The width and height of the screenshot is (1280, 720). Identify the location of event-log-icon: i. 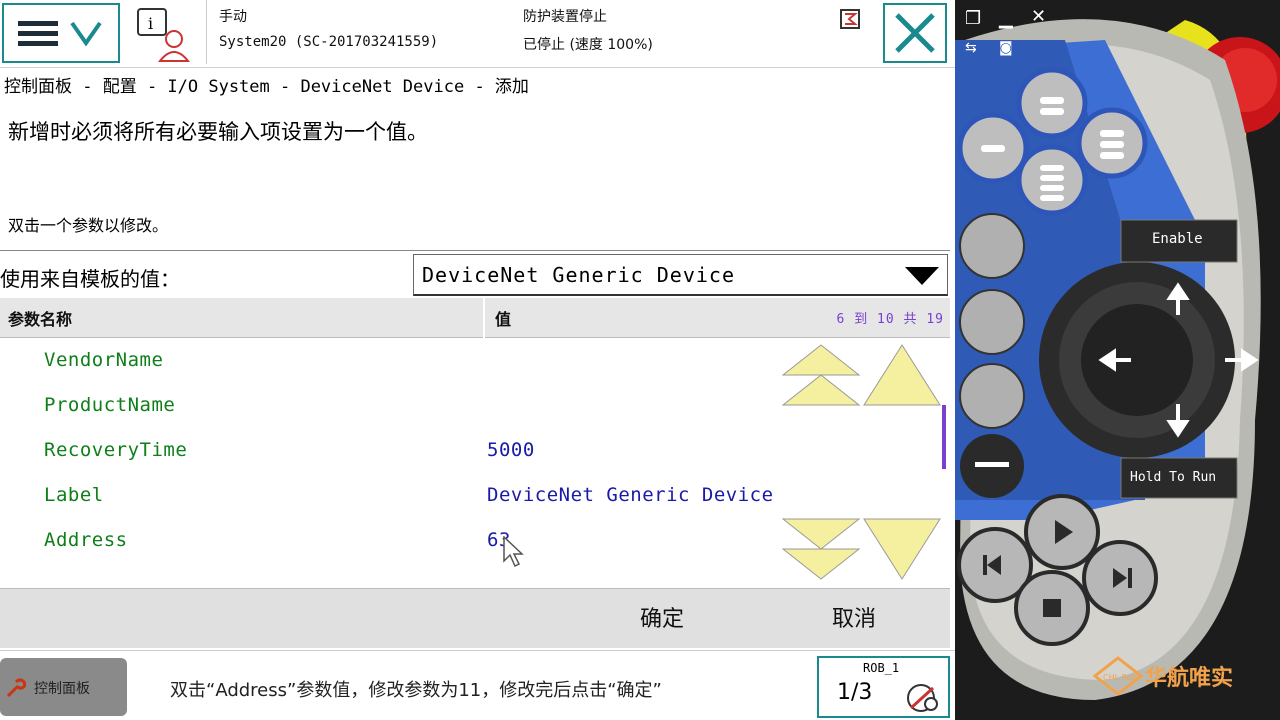
(164, 33).